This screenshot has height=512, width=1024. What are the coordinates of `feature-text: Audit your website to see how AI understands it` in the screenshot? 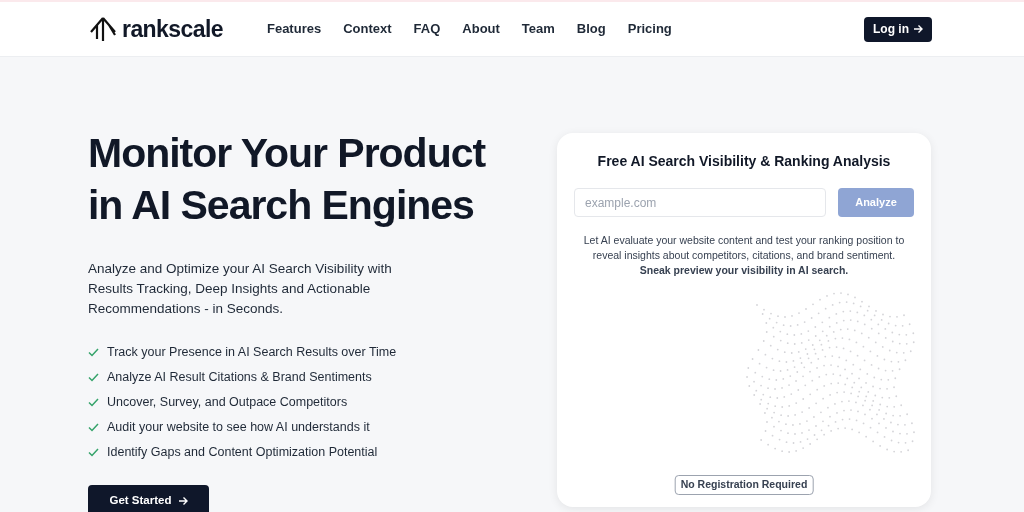 It's located at (238, 427).